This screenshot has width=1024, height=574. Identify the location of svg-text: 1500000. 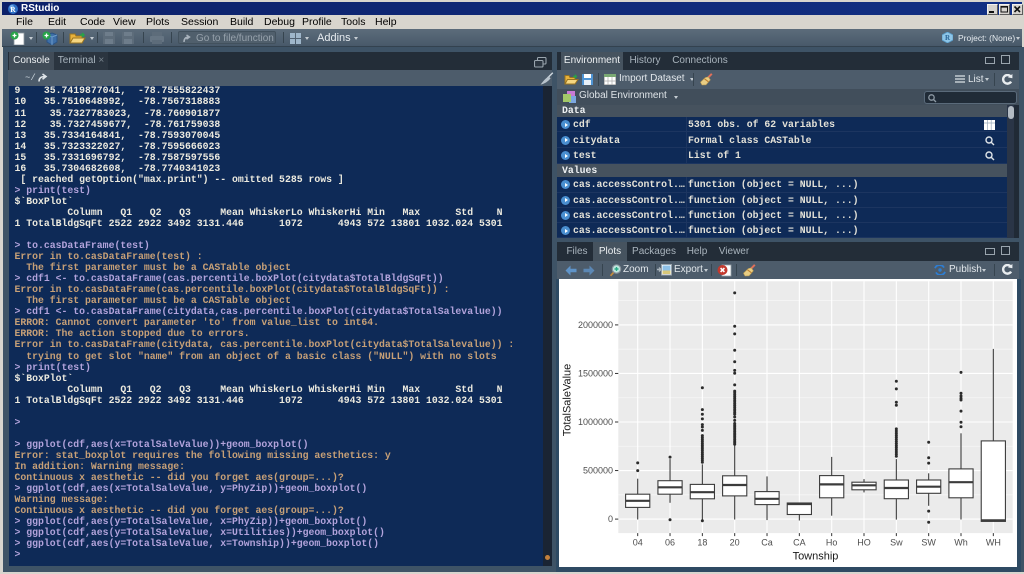
(594, 373).